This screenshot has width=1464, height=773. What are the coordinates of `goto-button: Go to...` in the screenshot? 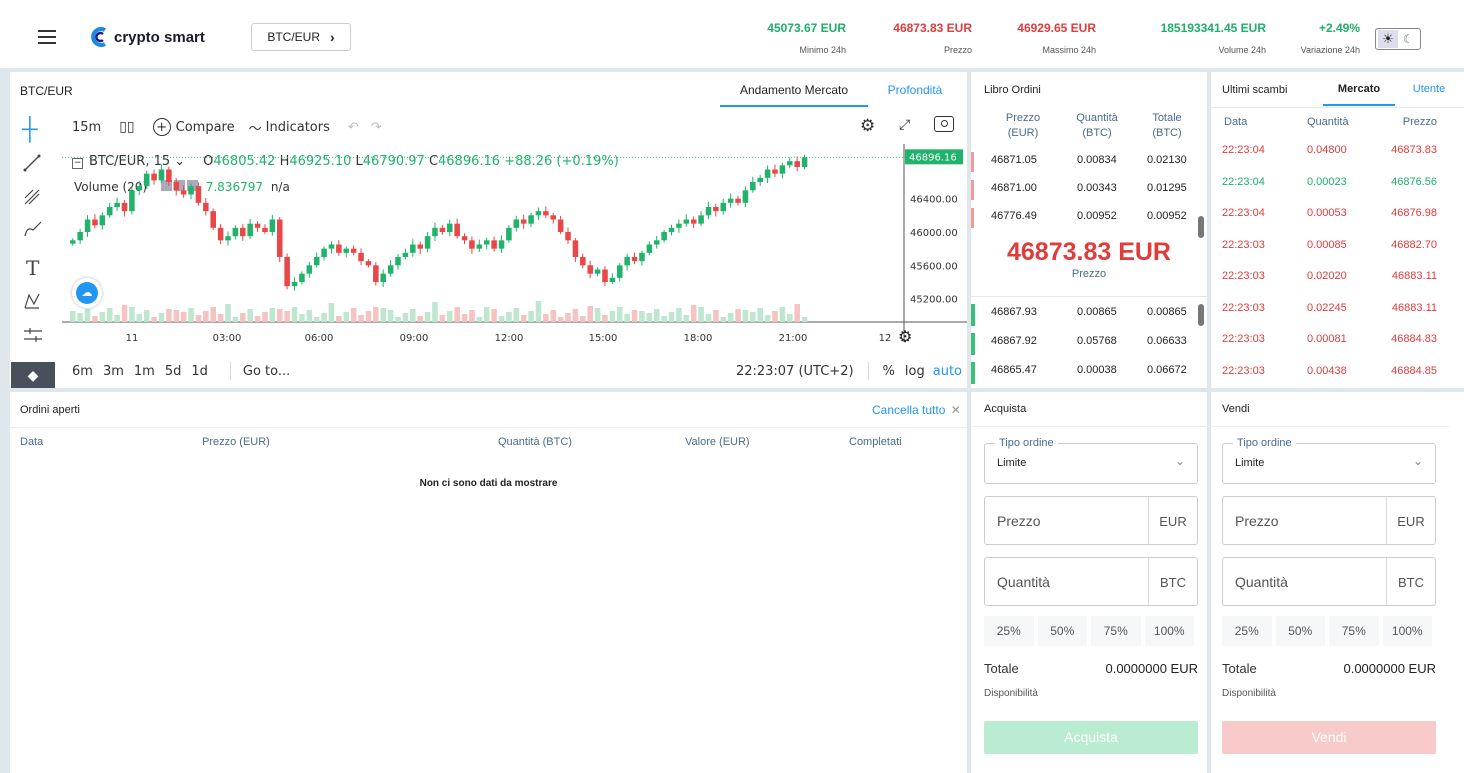 It's located at (266, 371).